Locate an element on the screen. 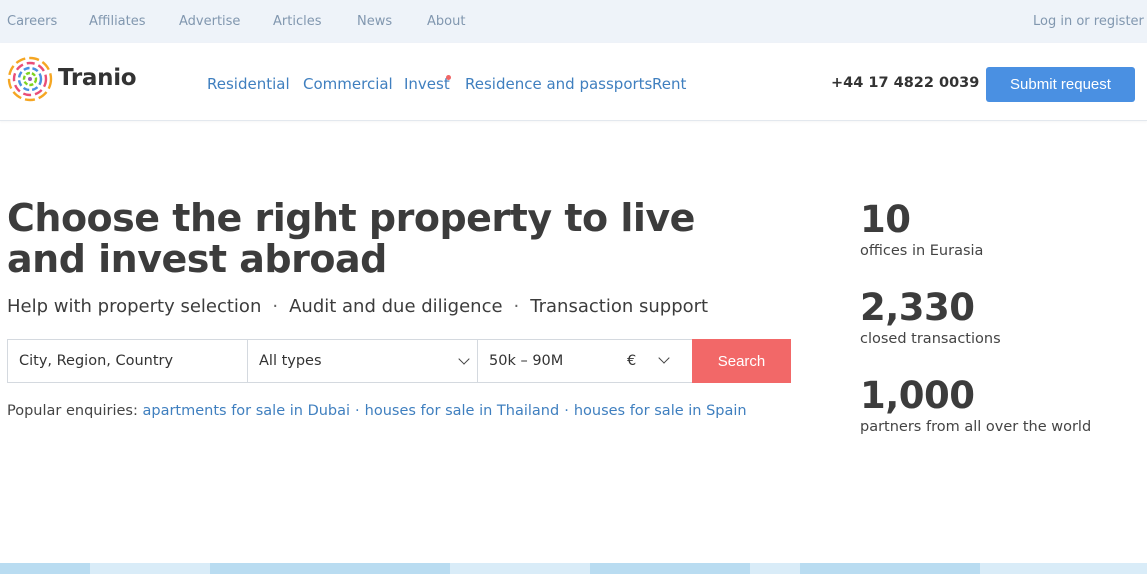  topbar-link-articles: Articles is located at coordinates (297, 21).